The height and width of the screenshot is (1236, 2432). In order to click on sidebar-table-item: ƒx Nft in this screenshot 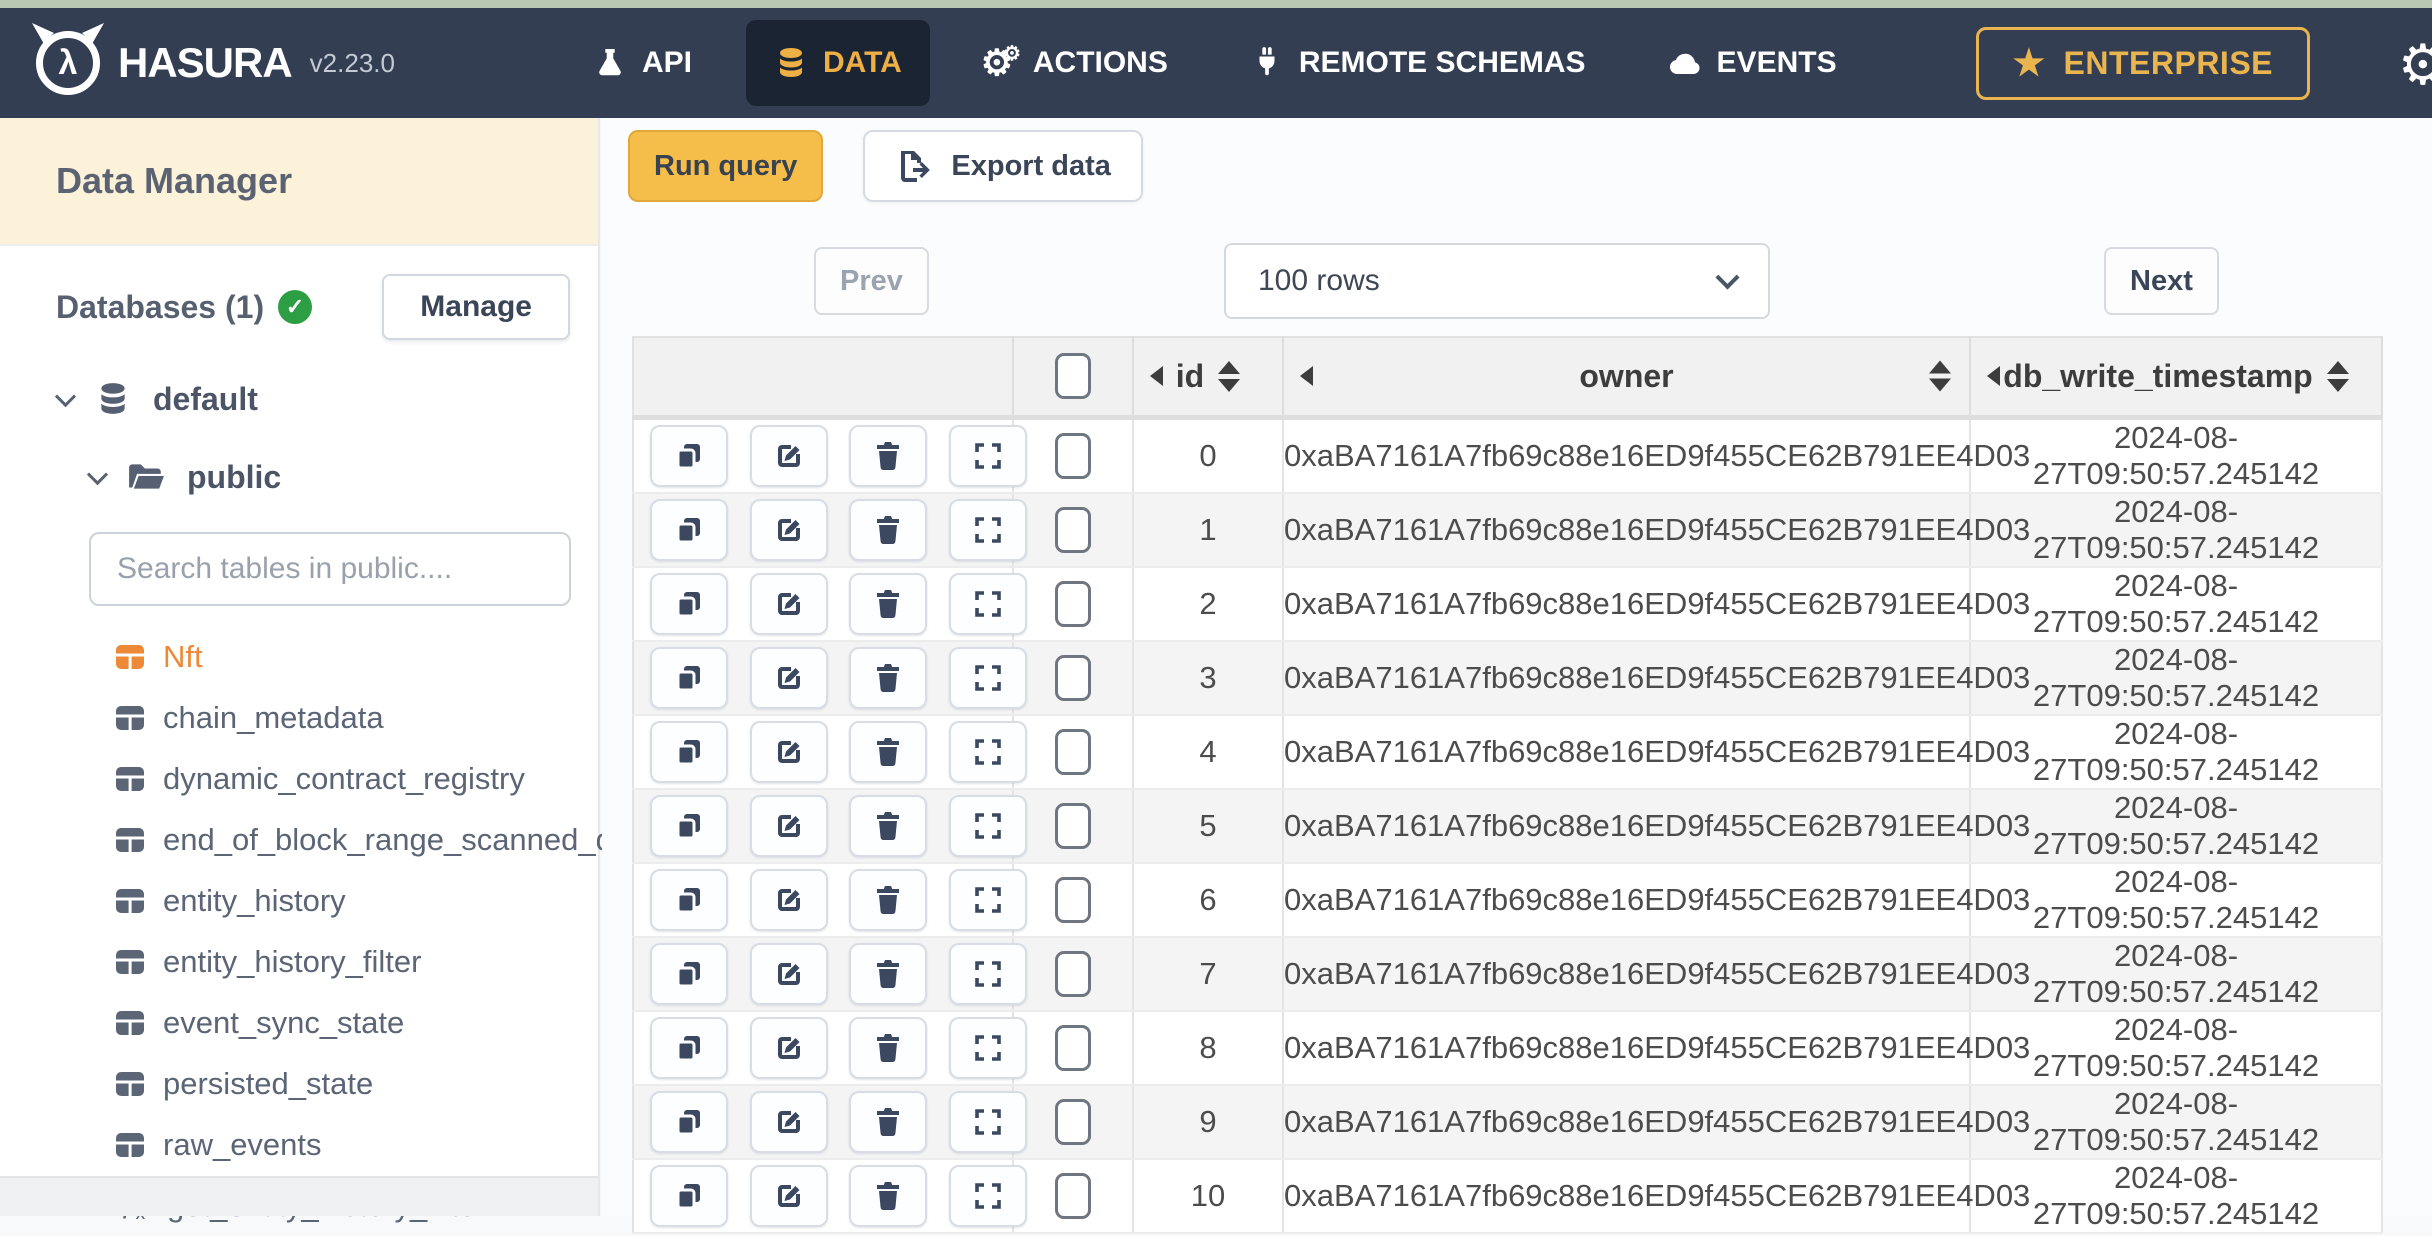, I will do `click(299, 656)`.